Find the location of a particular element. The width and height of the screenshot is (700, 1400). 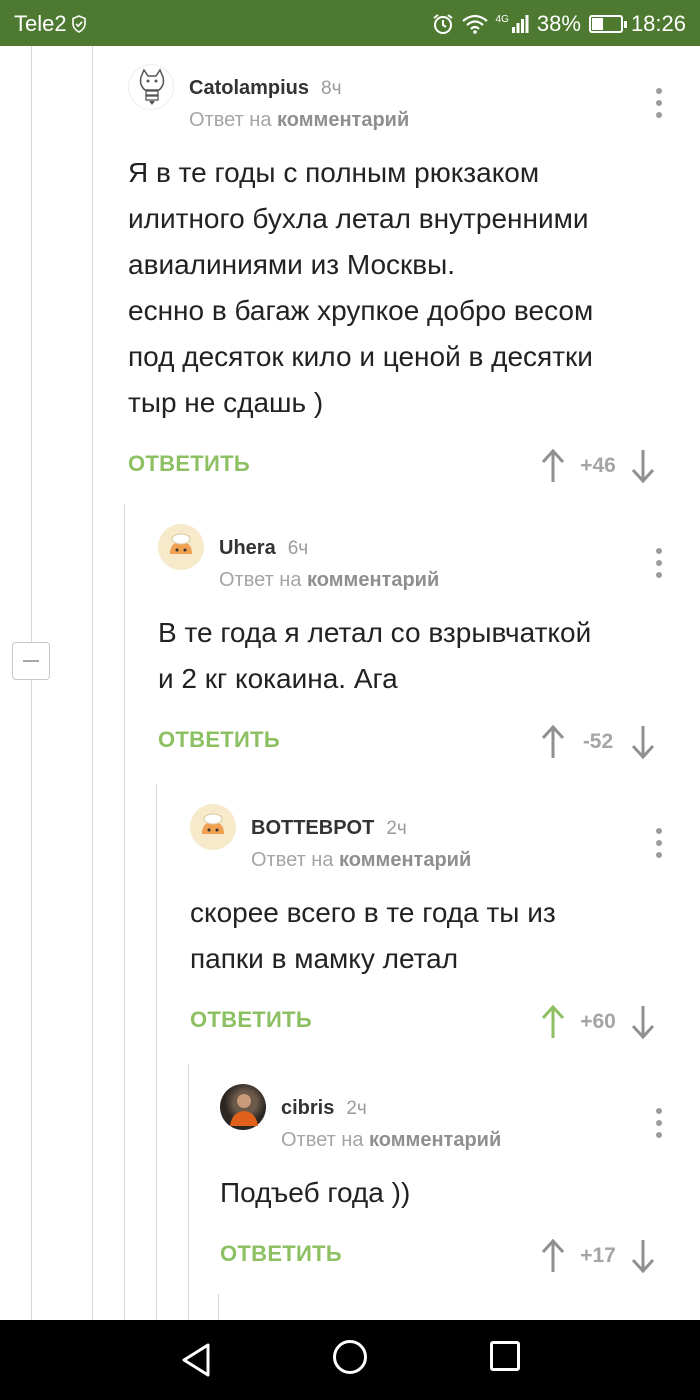

vote-controls: +60 is located at coordinates (598, 1022).